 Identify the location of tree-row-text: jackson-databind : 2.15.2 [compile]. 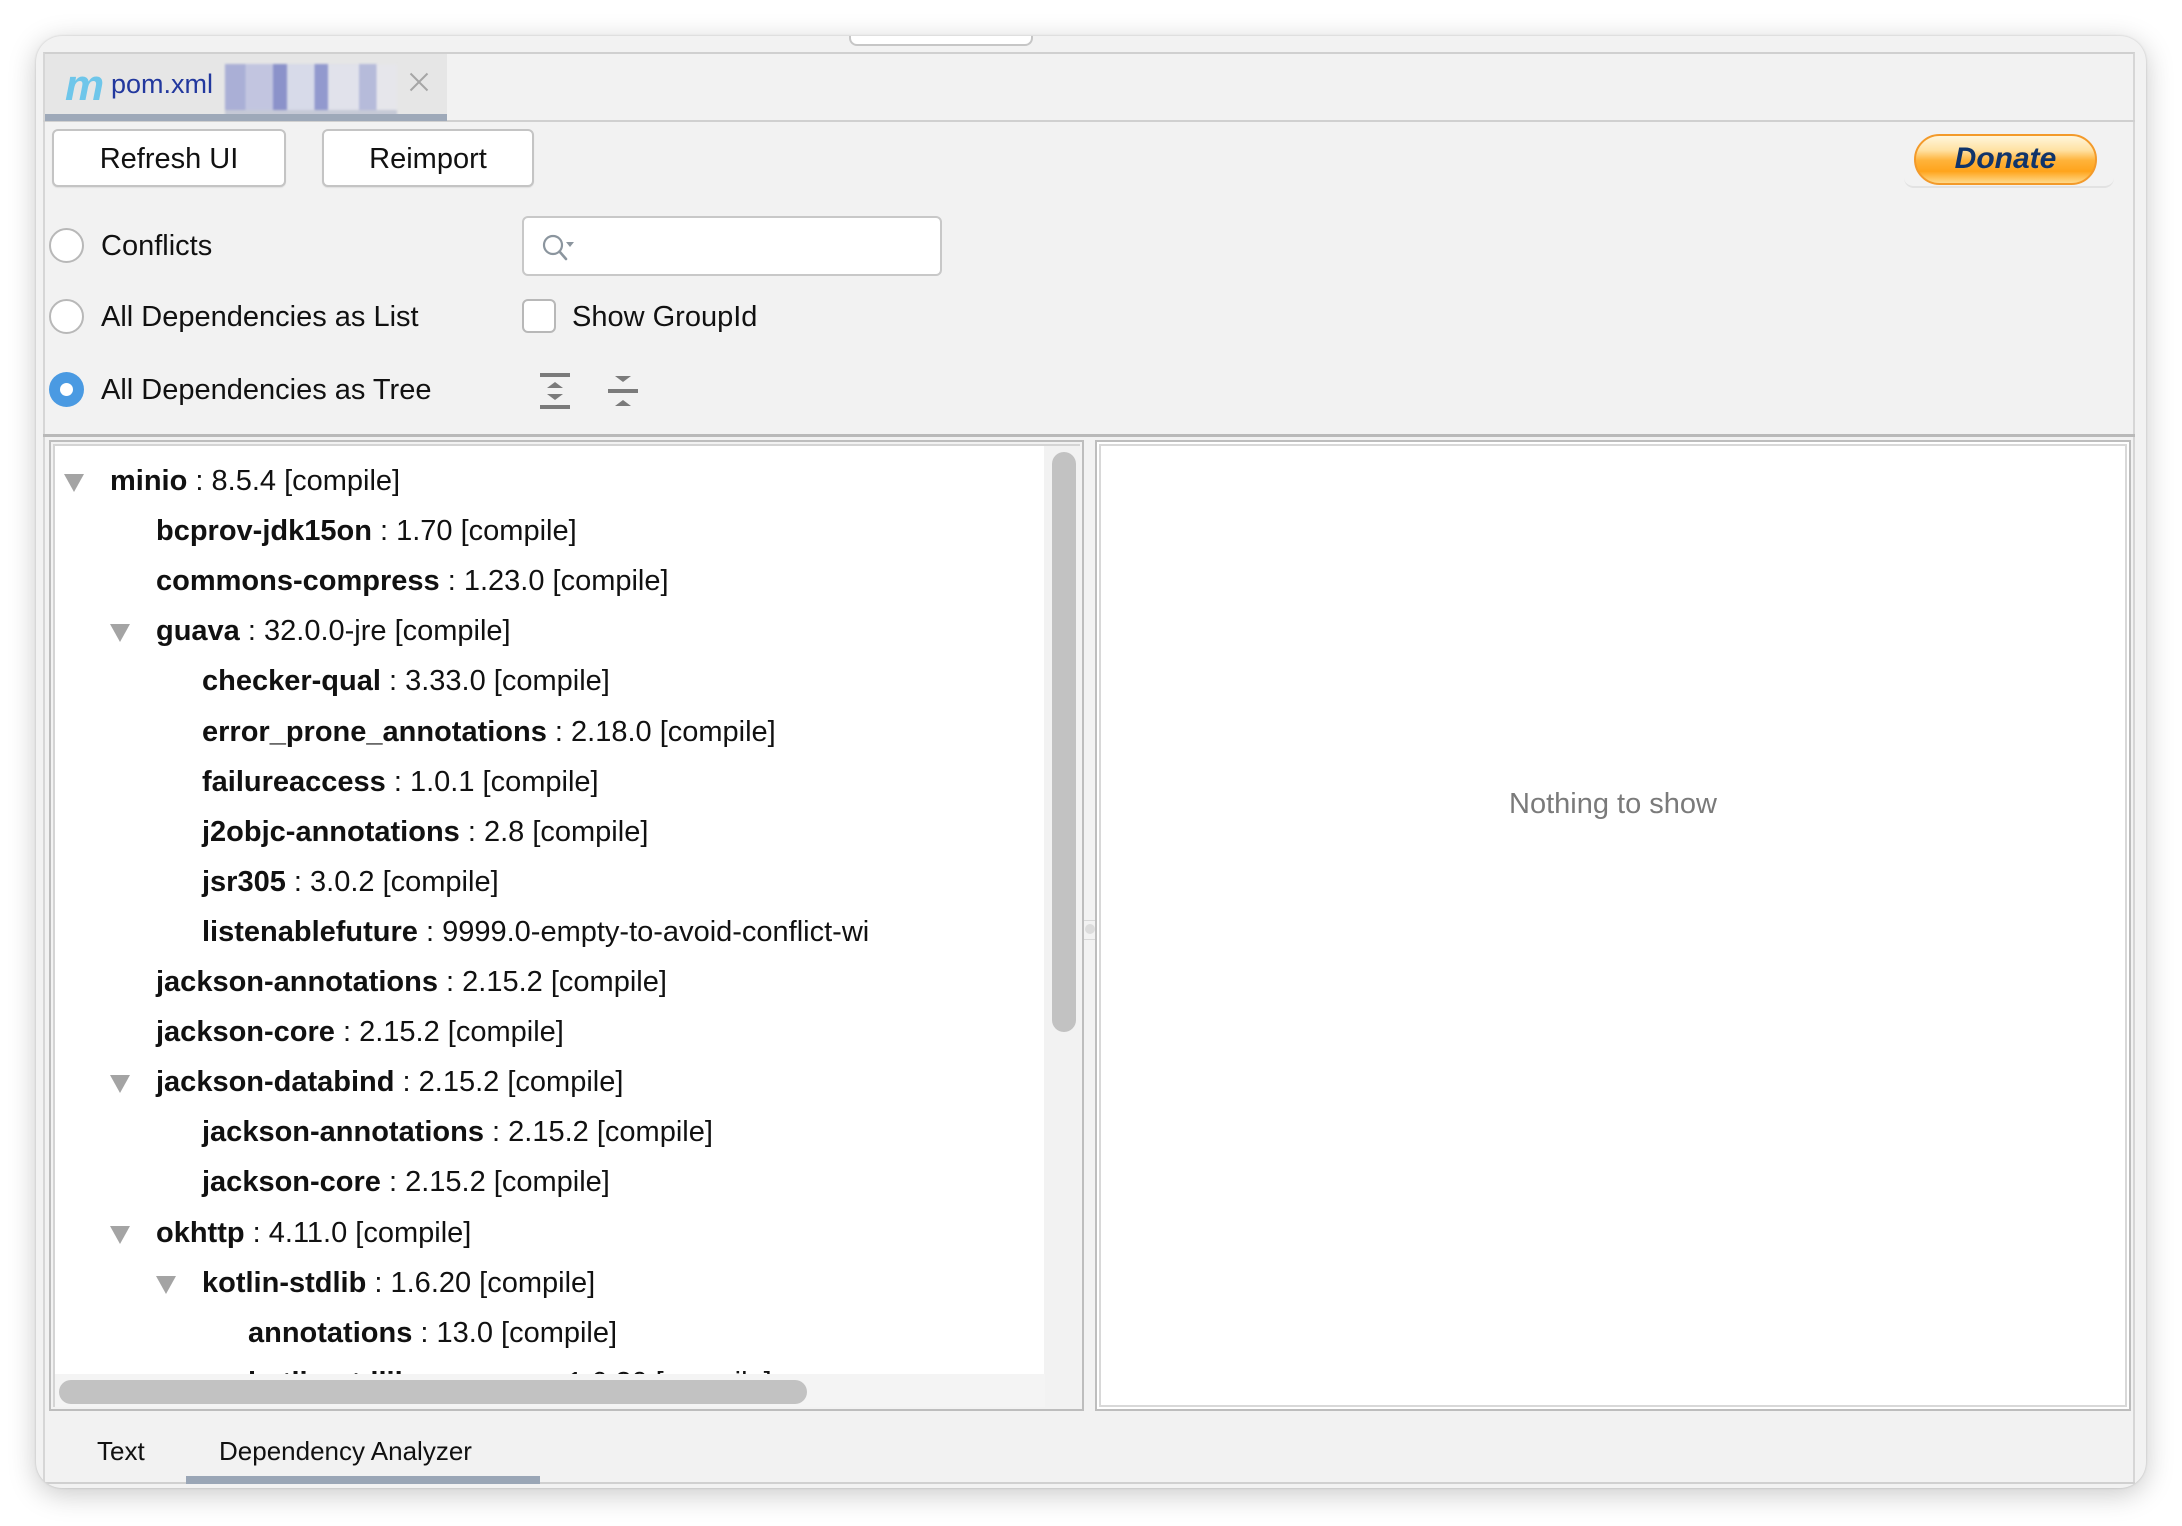
(389, 1082).